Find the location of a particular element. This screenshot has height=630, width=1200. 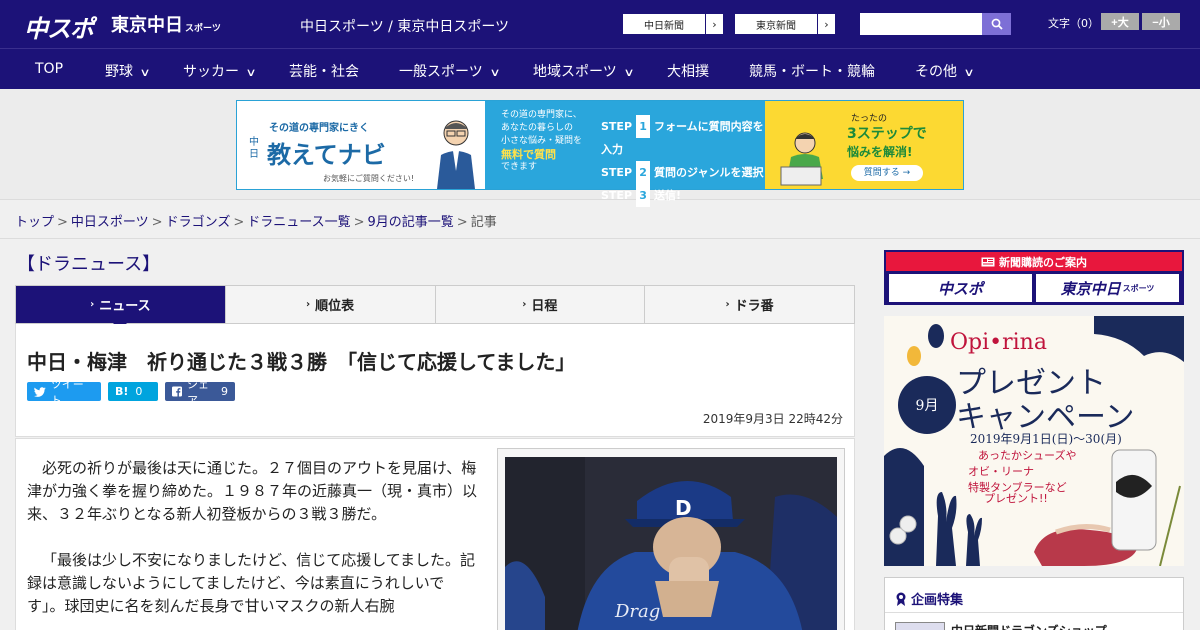

tweet-button: ツイート is located at coordinates (64, 392).